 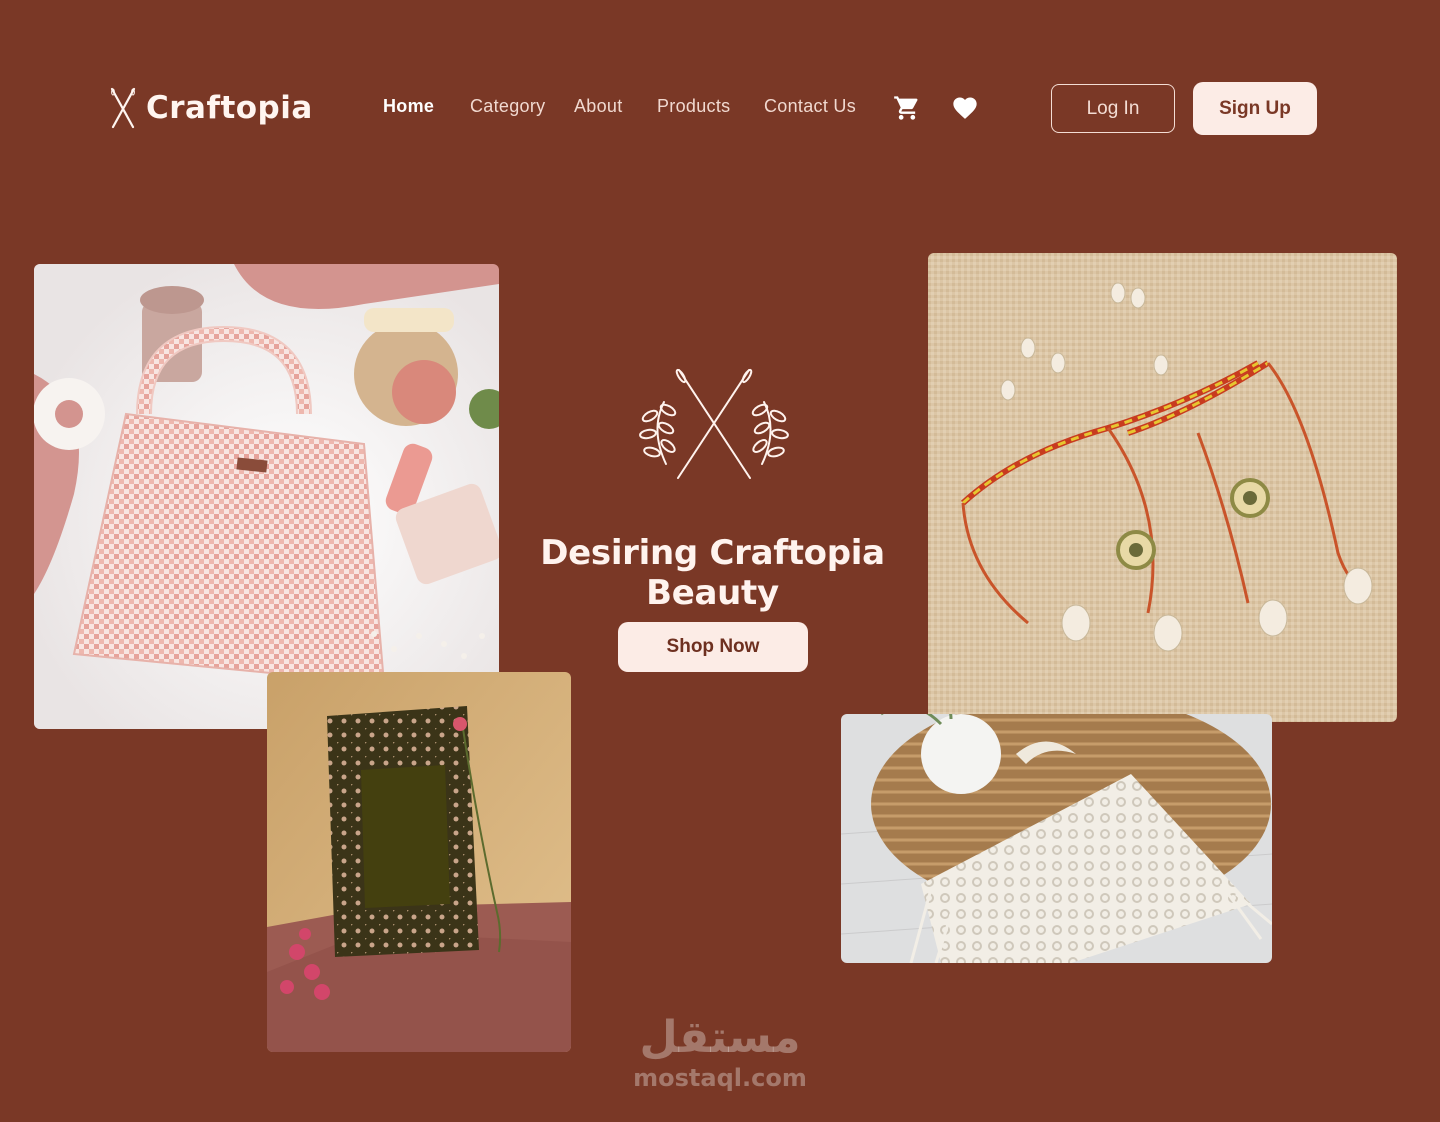 I want to click on hero-tagline: Desiring Craftopia Beauty, so click(x=712, y=573).